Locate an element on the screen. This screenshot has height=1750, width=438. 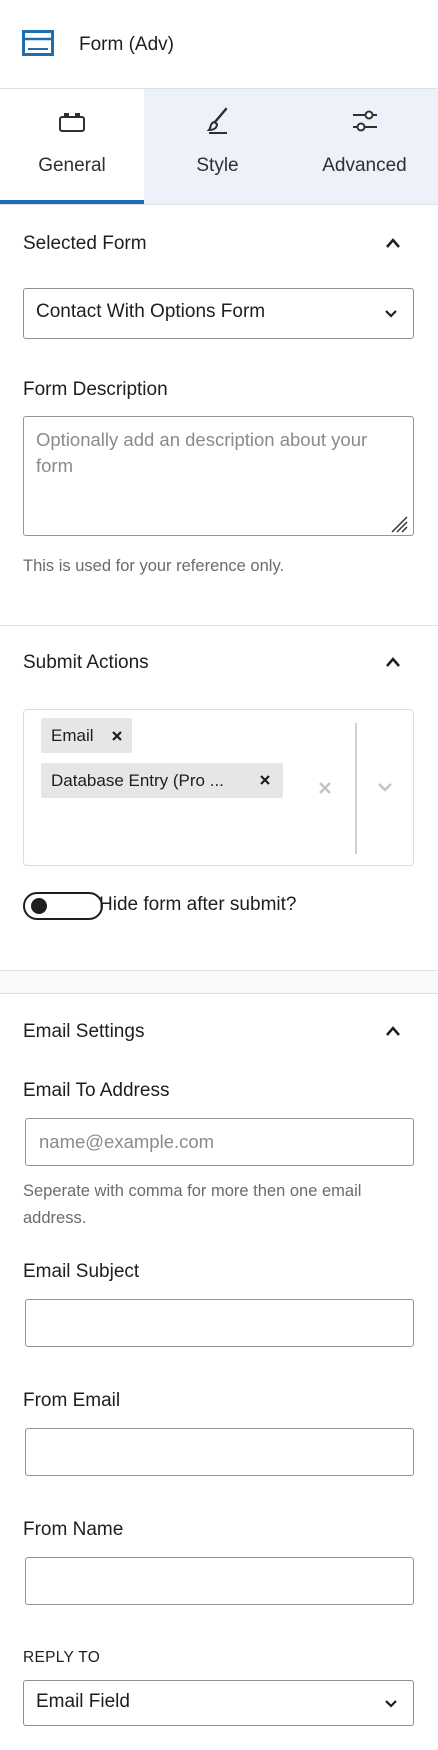
reply-to-select-value: Email Field is located at coordinates (83, 1701).